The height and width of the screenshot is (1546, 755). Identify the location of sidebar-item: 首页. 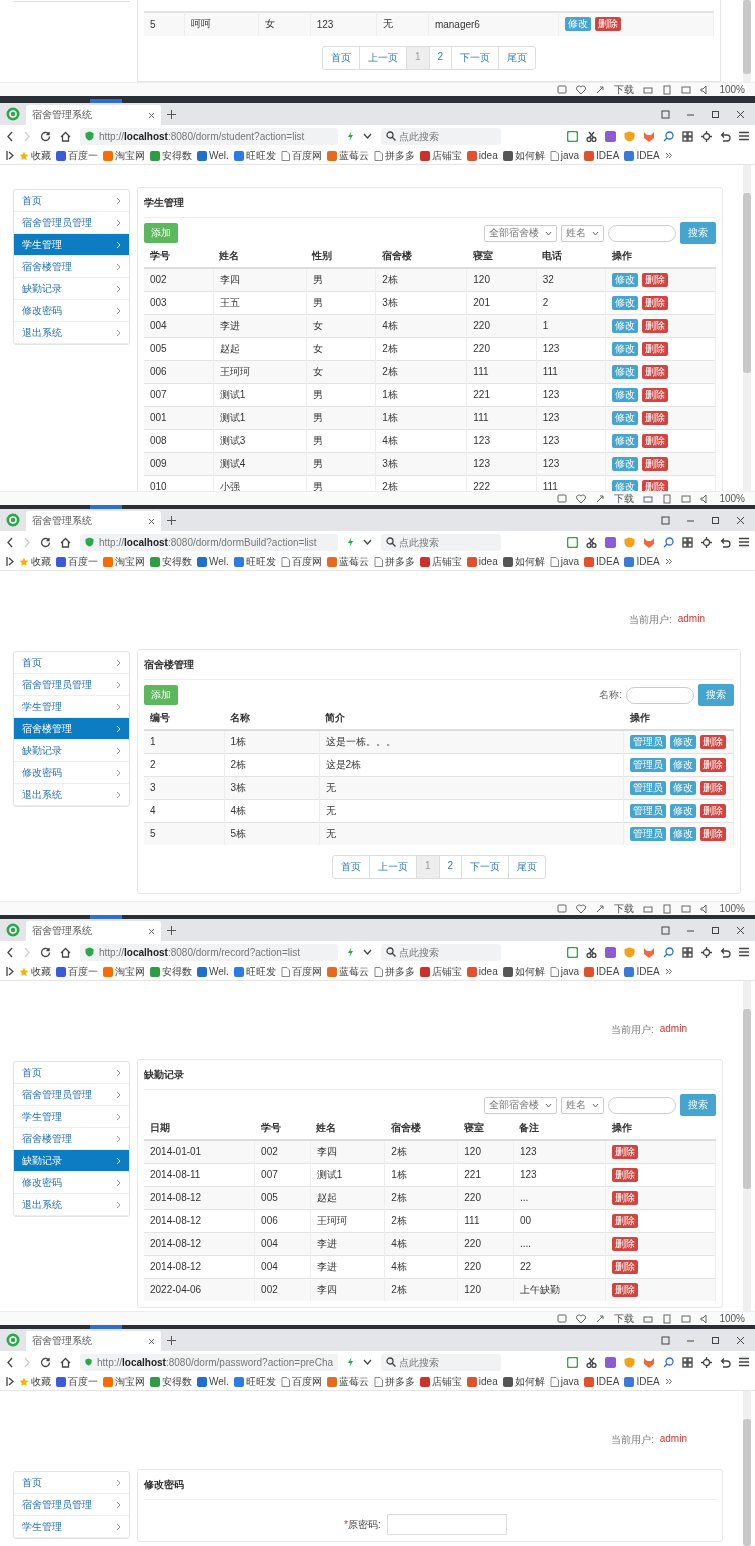
(71, 201).